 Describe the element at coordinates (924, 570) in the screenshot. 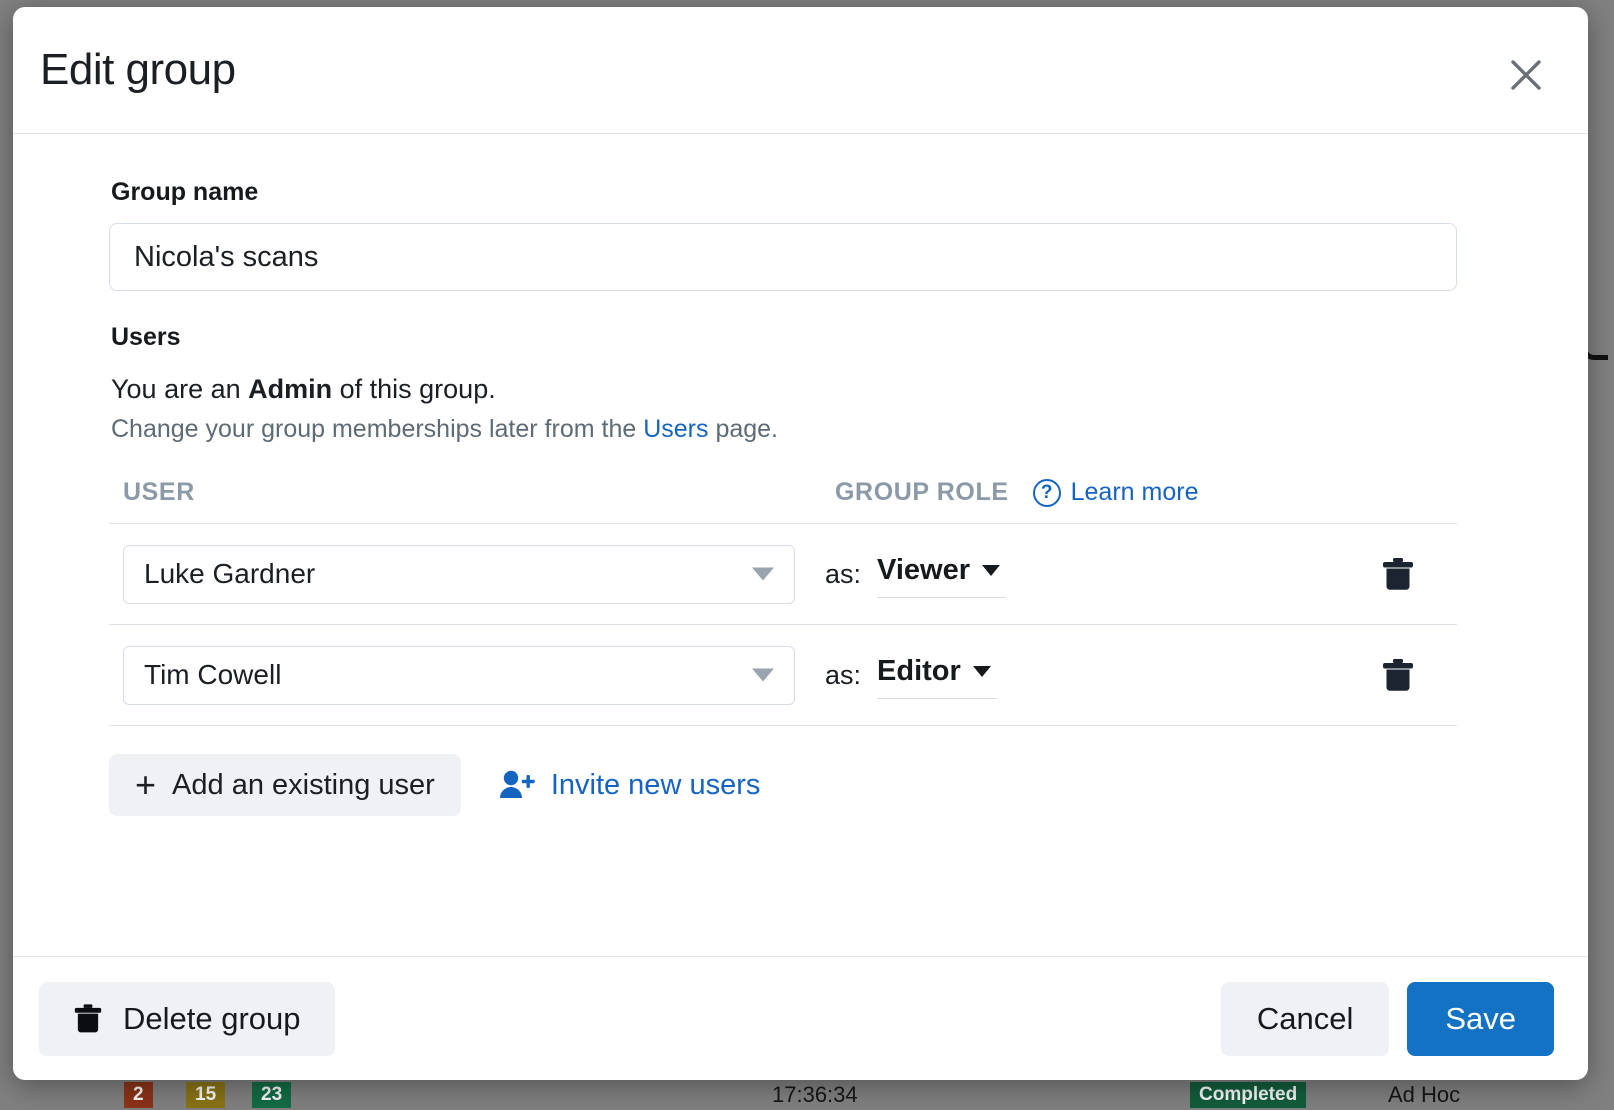

I see `role-select-value-0: Viewer` at that location.